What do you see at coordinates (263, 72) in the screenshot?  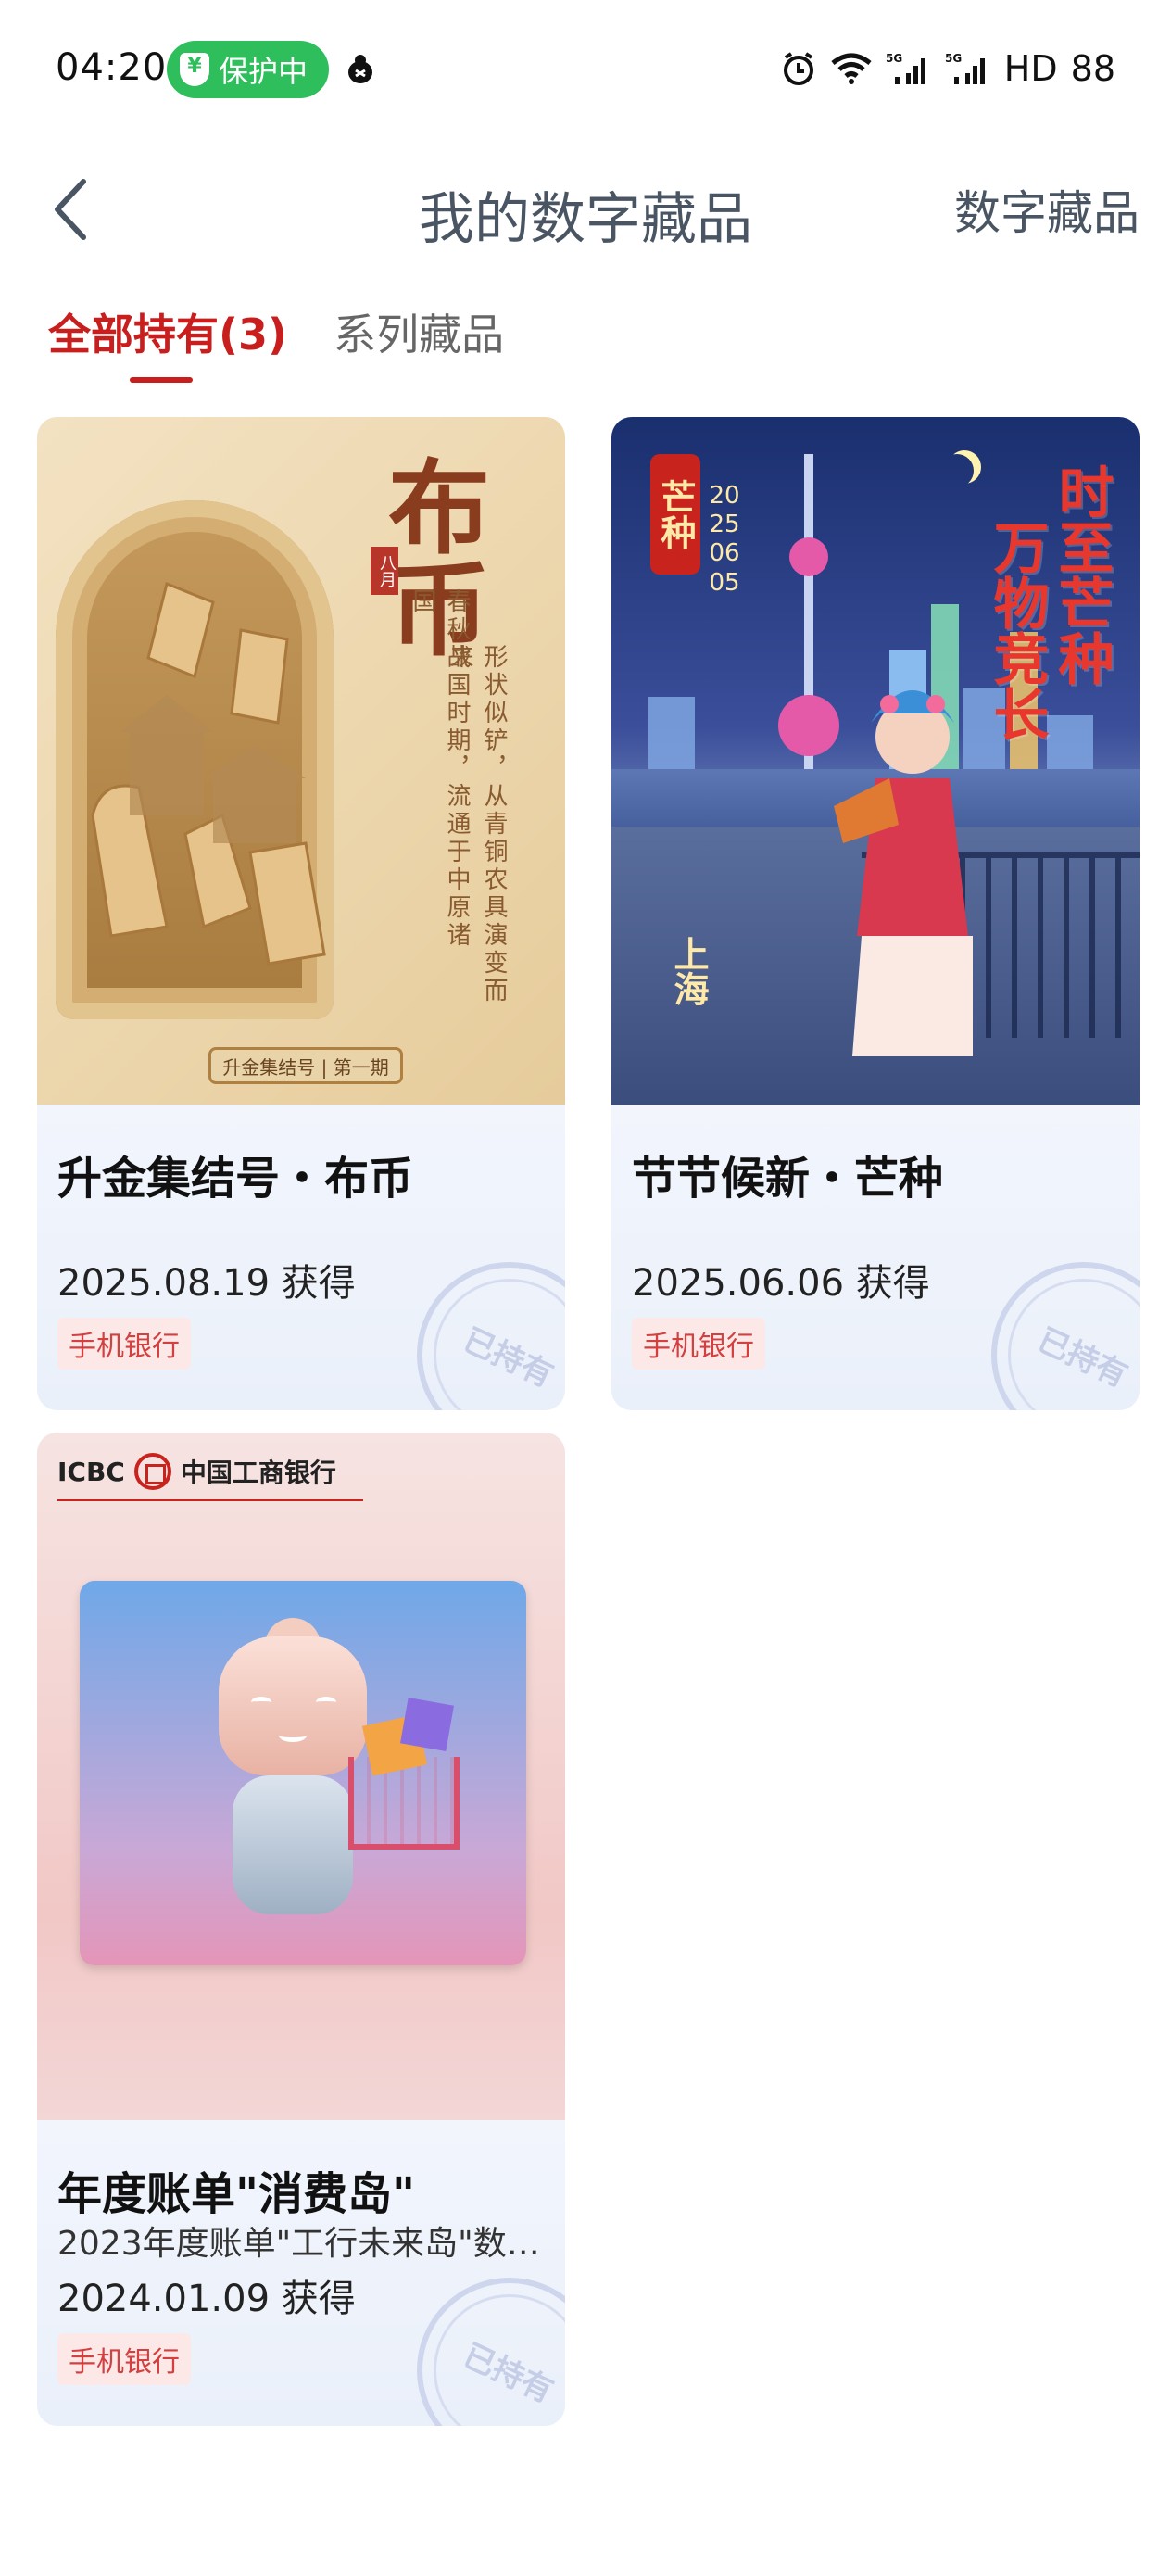 I see `protect-label: 保护中` at bounding box center [263, 72].